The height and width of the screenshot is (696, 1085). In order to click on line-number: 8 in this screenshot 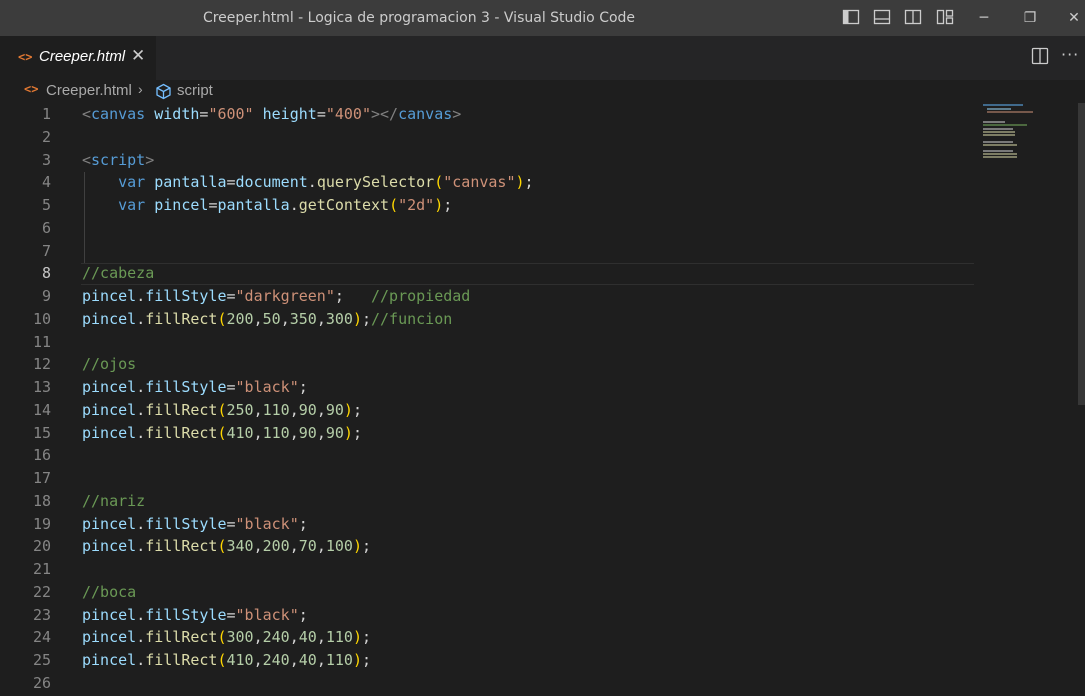, I will do `click(46, 273)`.